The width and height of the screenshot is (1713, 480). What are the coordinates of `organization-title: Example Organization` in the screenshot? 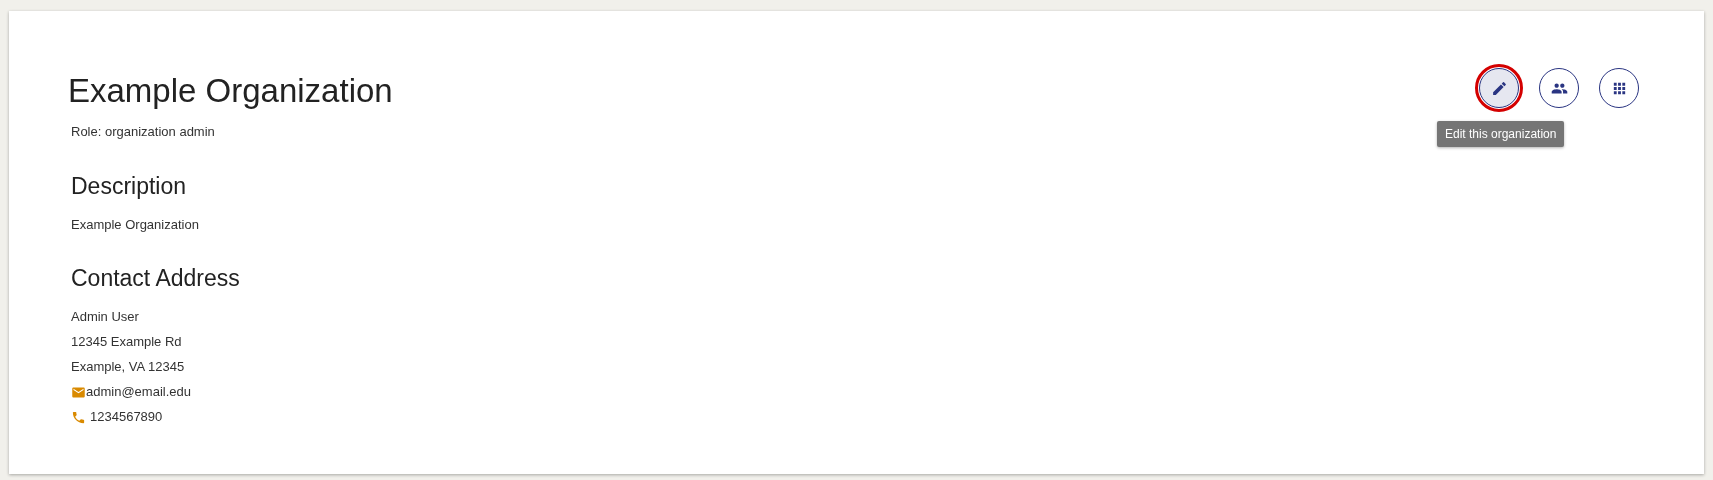 It's located at (230, 91).